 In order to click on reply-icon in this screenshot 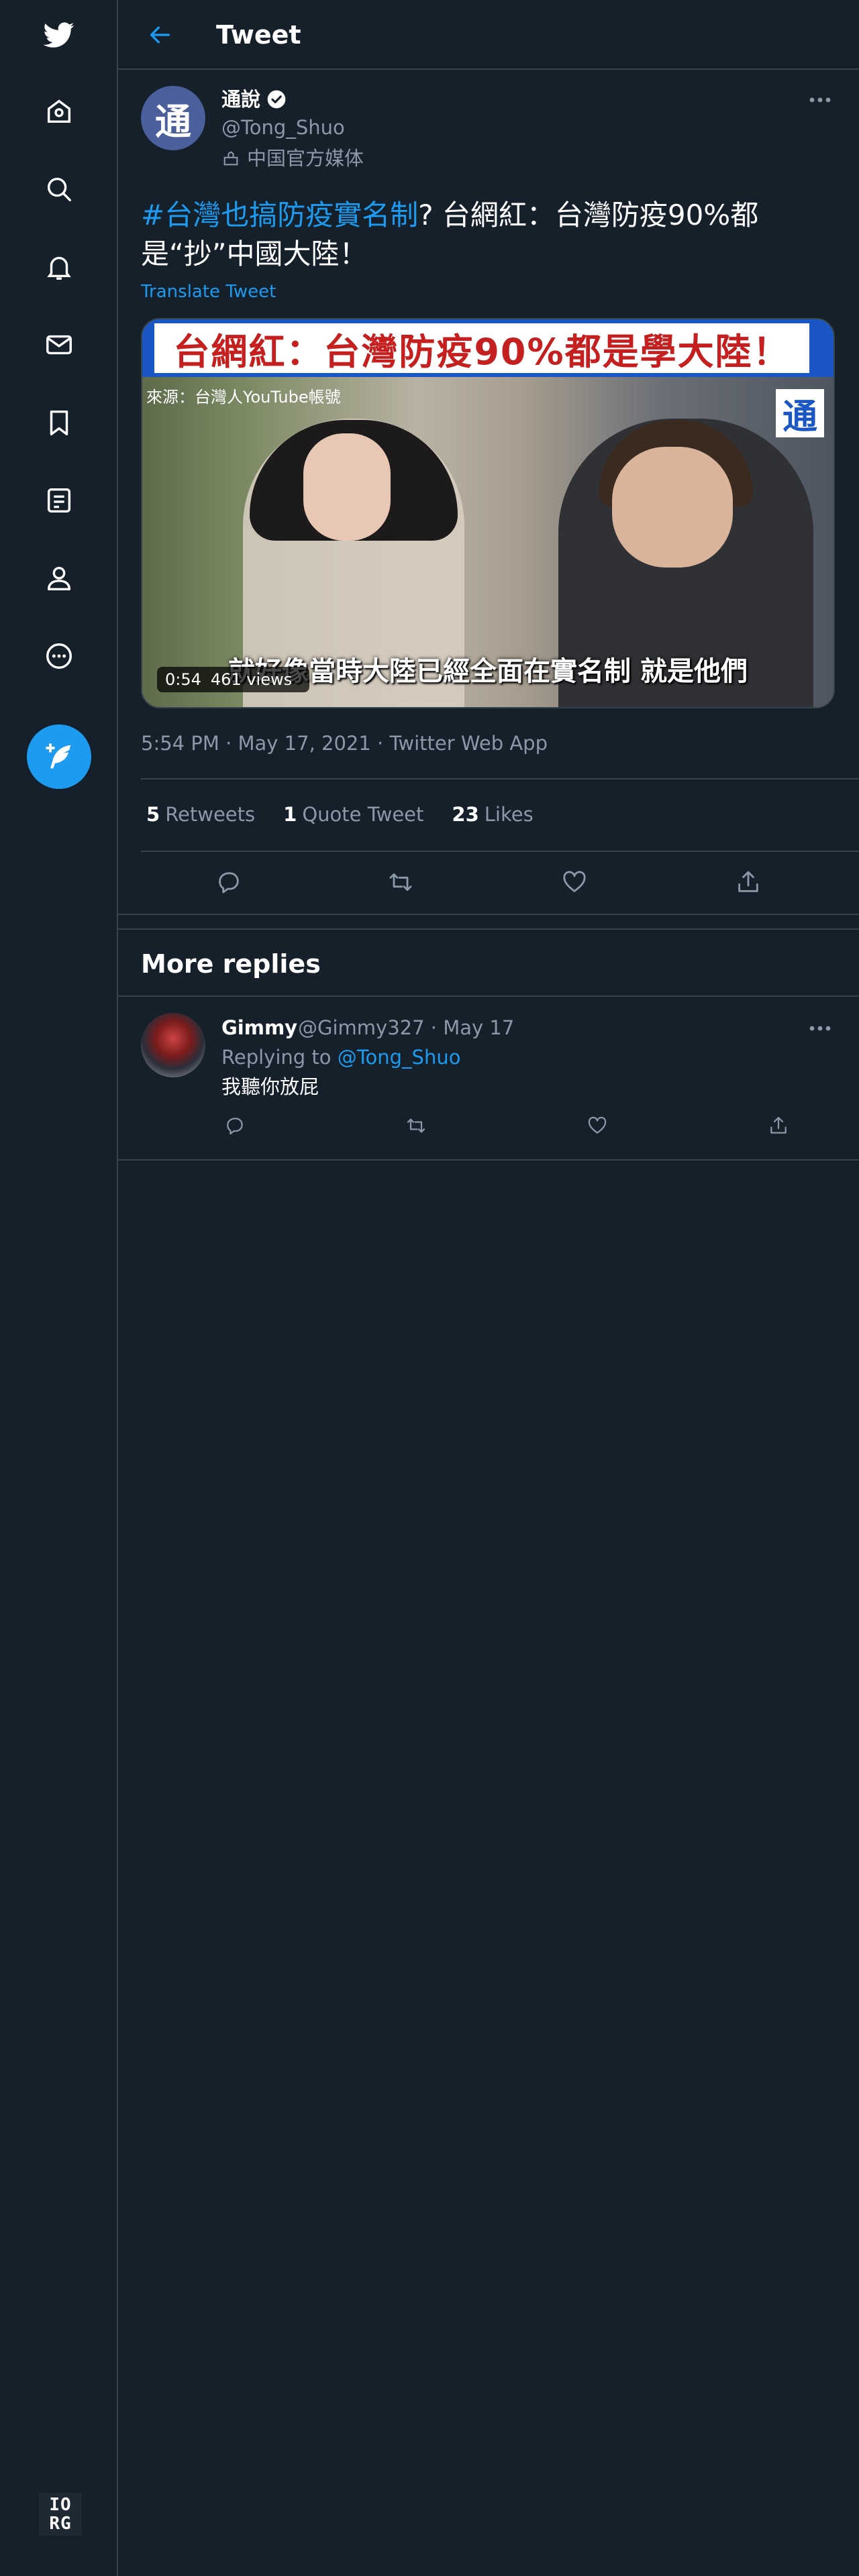, I will do `click(229, 882)`.